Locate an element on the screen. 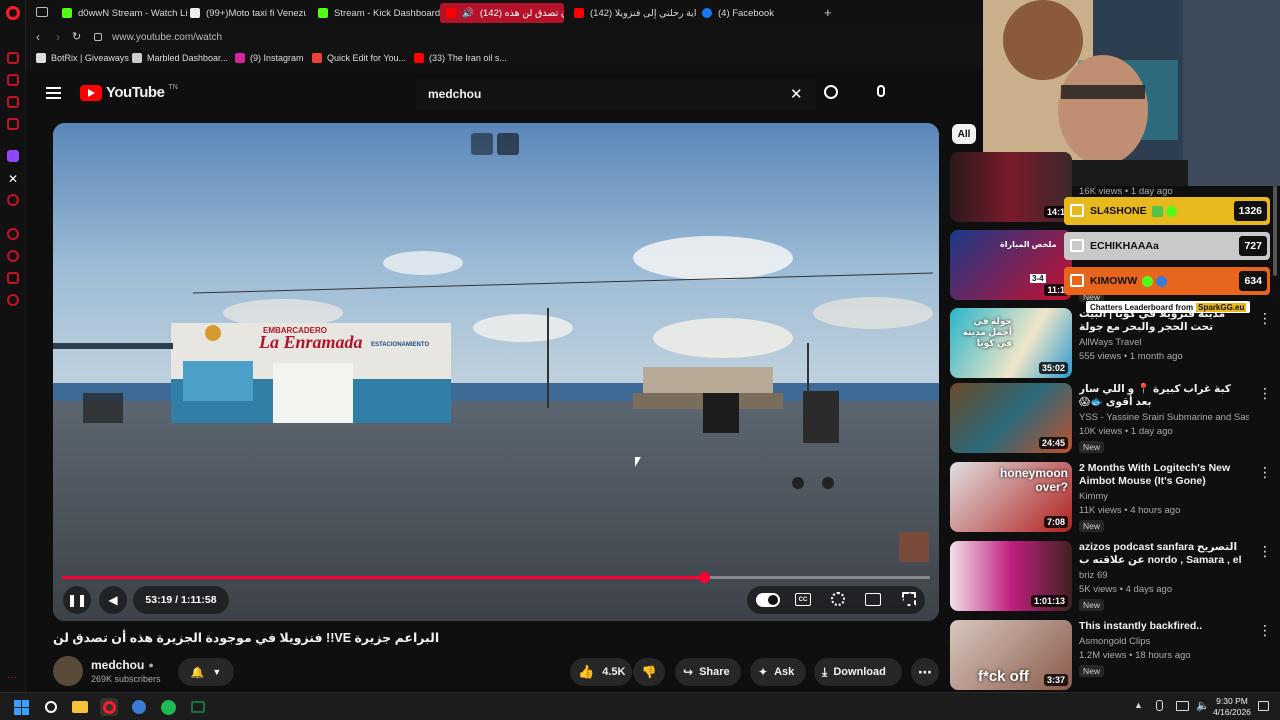 This screenshot has height=720, width=1280. forward-icon: › is located at coordinates (58, 37).